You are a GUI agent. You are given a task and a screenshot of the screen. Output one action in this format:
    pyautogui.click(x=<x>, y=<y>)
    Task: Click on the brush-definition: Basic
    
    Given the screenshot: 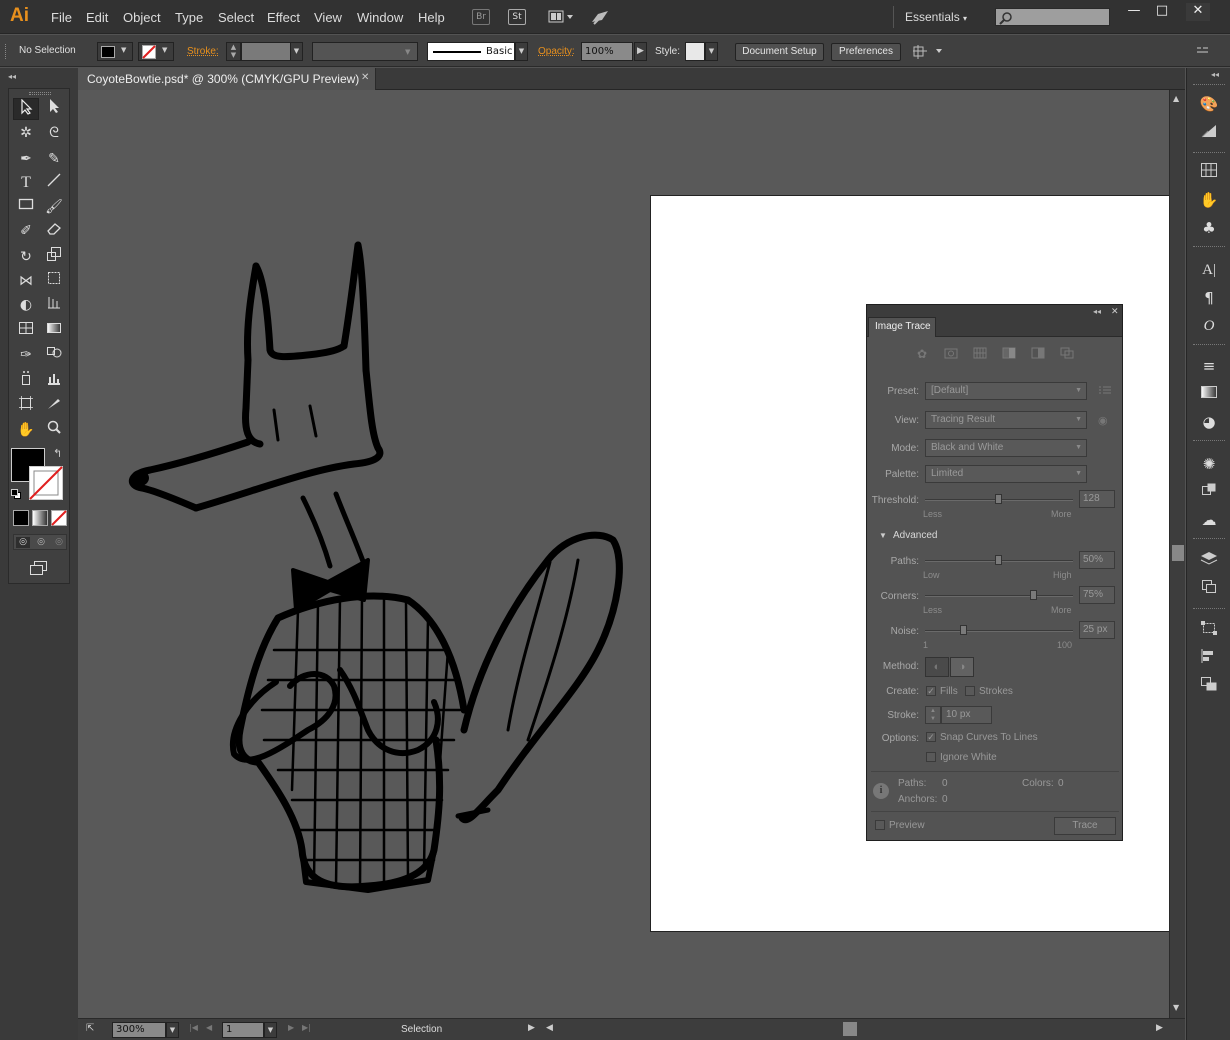 What is the action you would take?
    pyautogui.click(x=471, y=51)
    